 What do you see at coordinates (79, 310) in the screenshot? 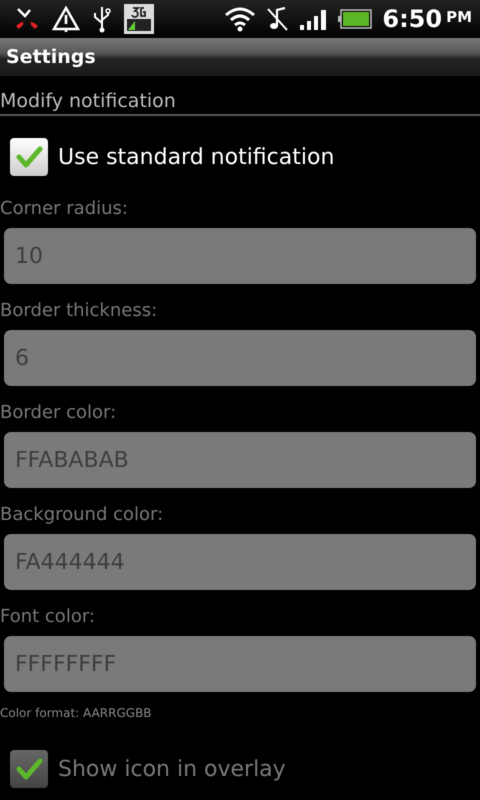
I see `field-label: Border thickness:` at bounding box center [79, 310].